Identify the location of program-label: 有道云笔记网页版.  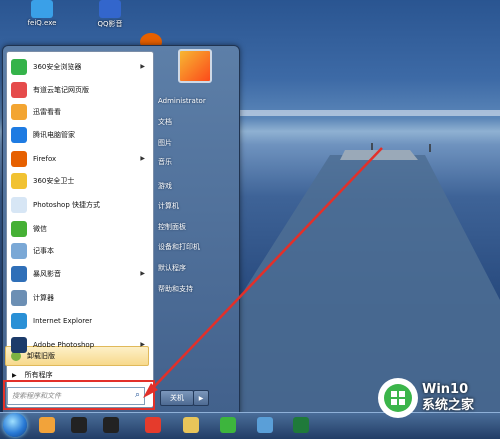
(61, 90).